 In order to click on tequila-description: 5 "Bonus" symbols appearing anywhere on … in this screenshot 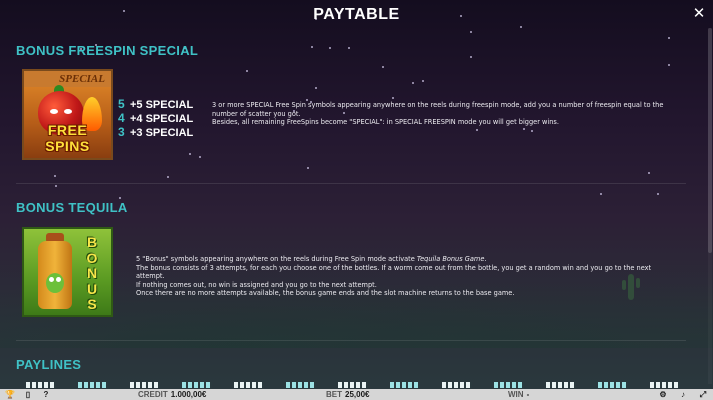, I will do `click(406, 276)`.